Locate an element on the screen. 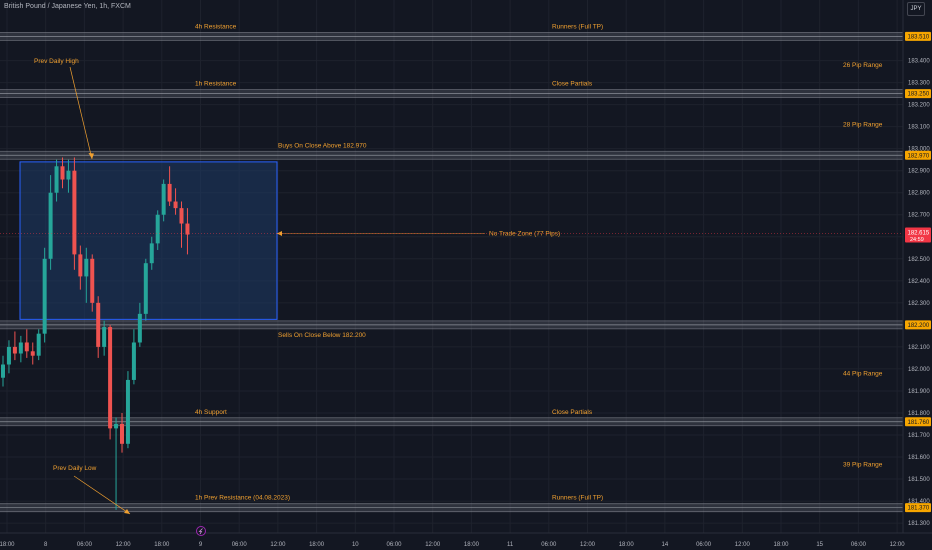  pip-range-label: 28 Pip Range is located at coordinates (863, 124).